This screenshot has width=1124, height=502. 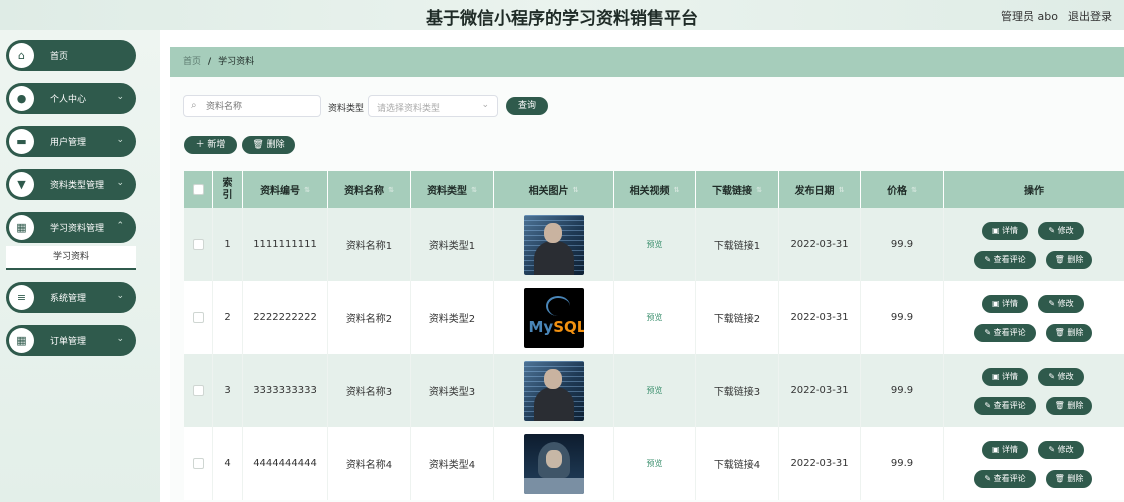 I want to click on select-all-checkbox, so click(x=198, y=189).